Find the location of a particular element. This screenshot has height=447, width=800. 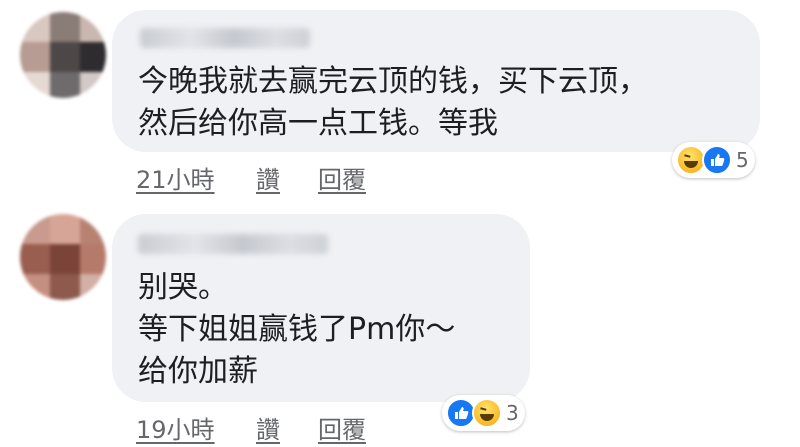

reaction-summary: 3 is located at coordinates (483, 413).